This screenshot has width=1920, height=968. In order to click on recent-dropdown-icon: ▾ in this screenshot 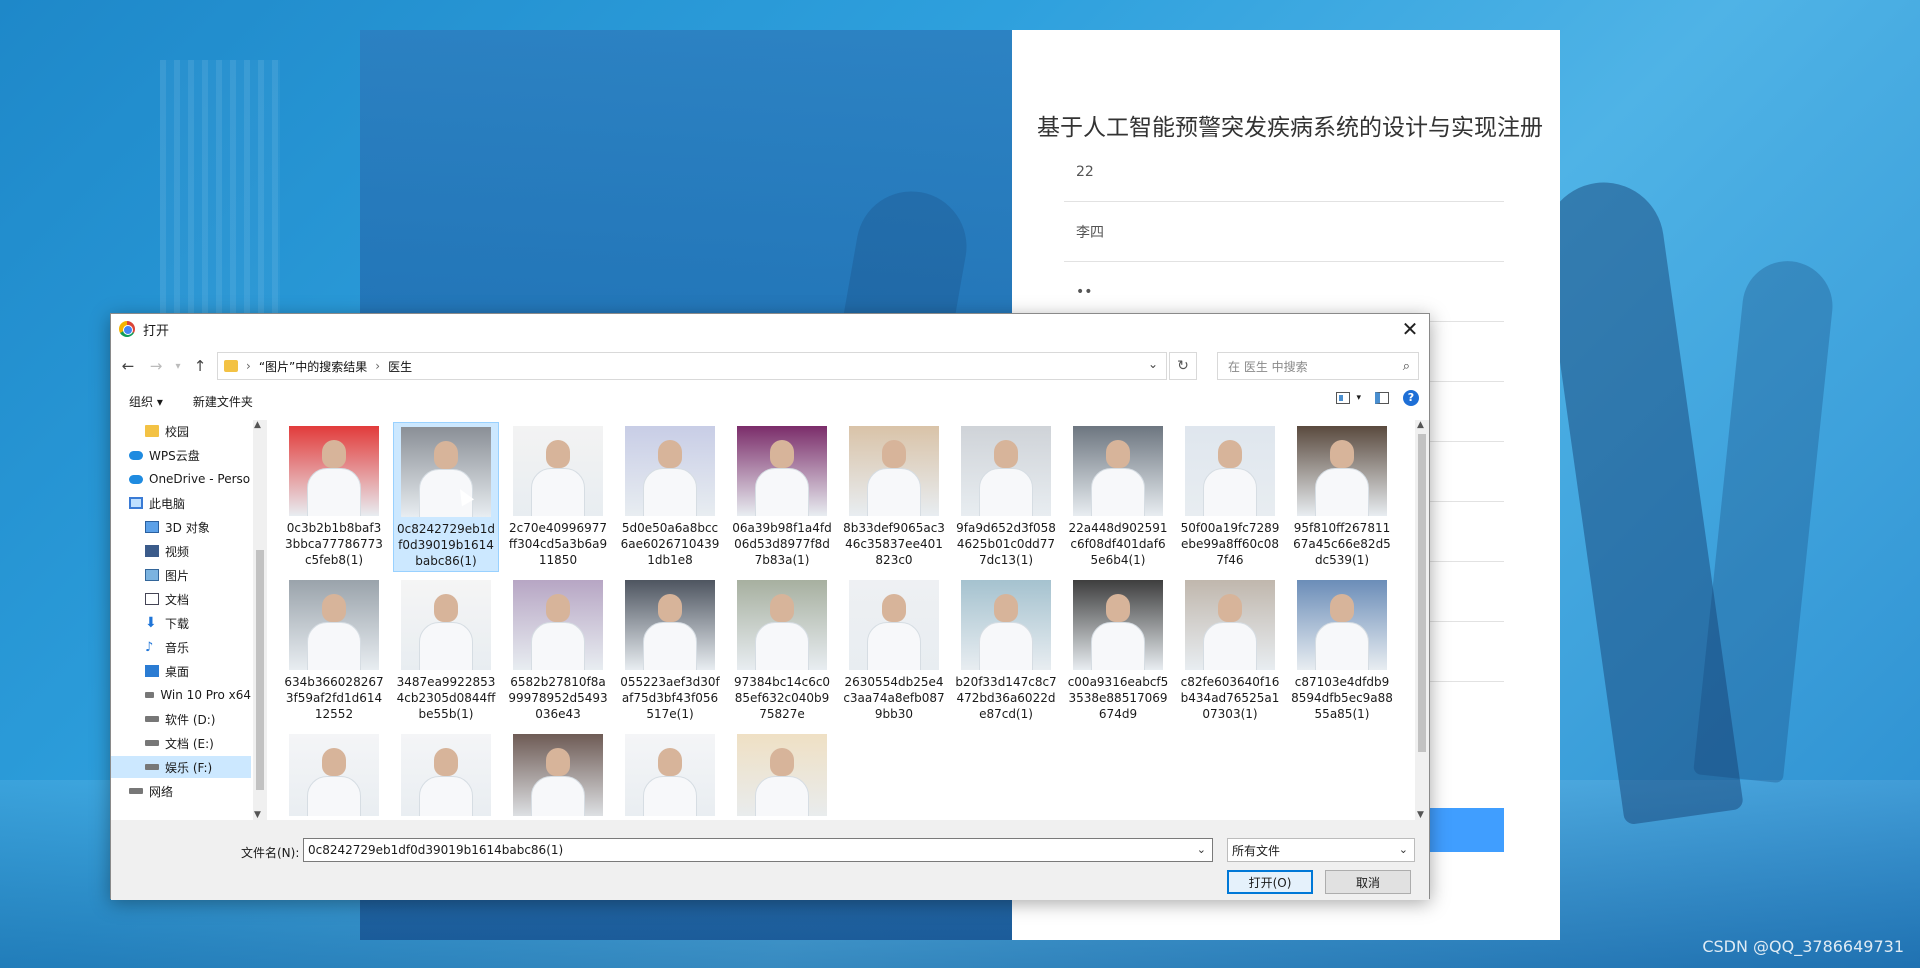, I will do `click(178, 366)`.